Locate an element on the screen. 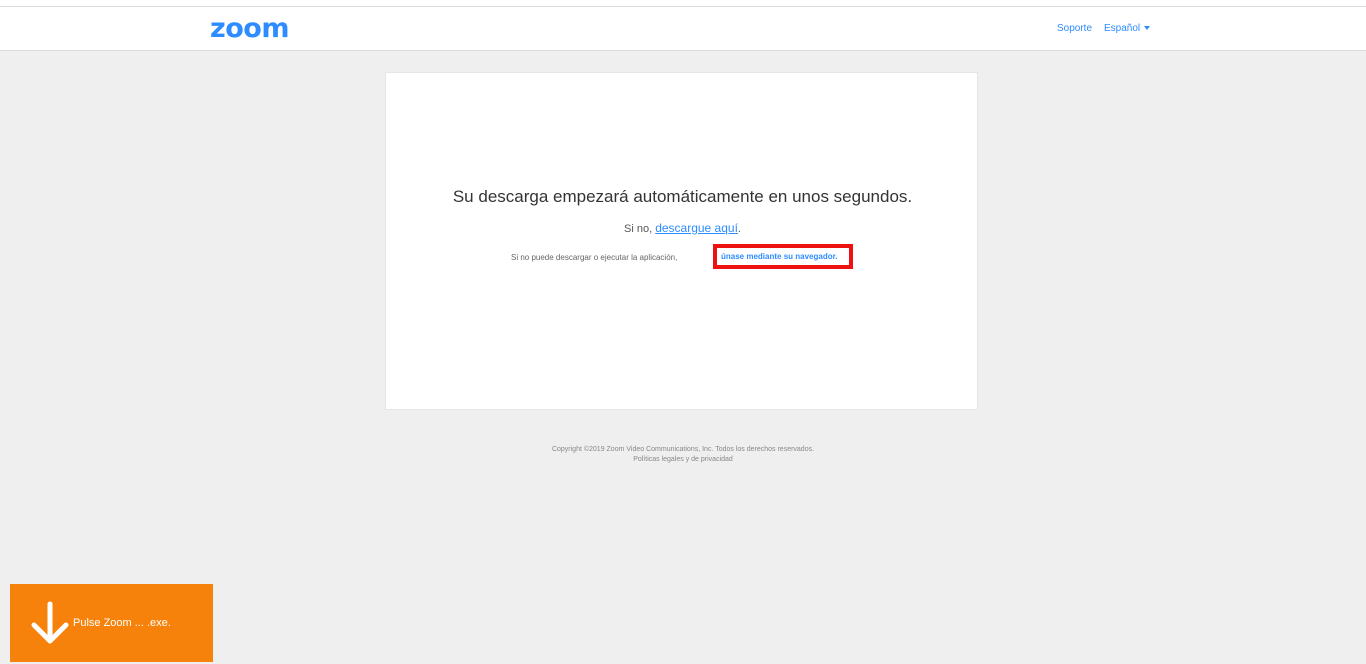 This screenshot has width=1366, height=664. support-link: Soporte is located at coordinates (1074, 28).